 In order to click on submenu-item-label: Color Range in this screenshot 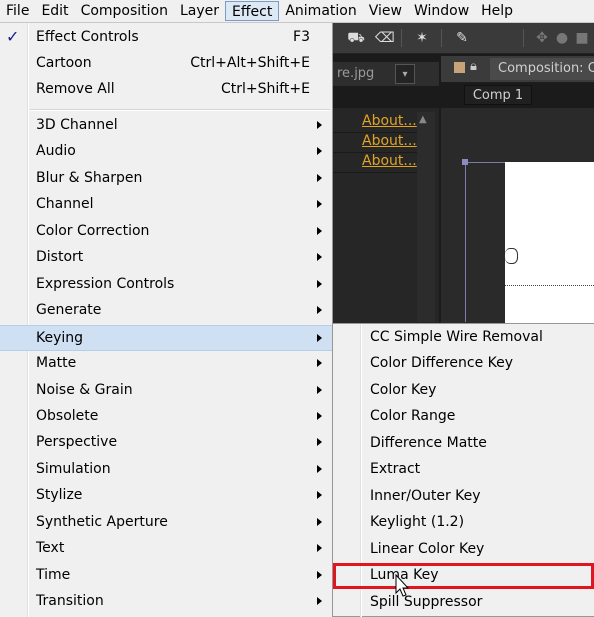, I will do `click(413, 416)`.